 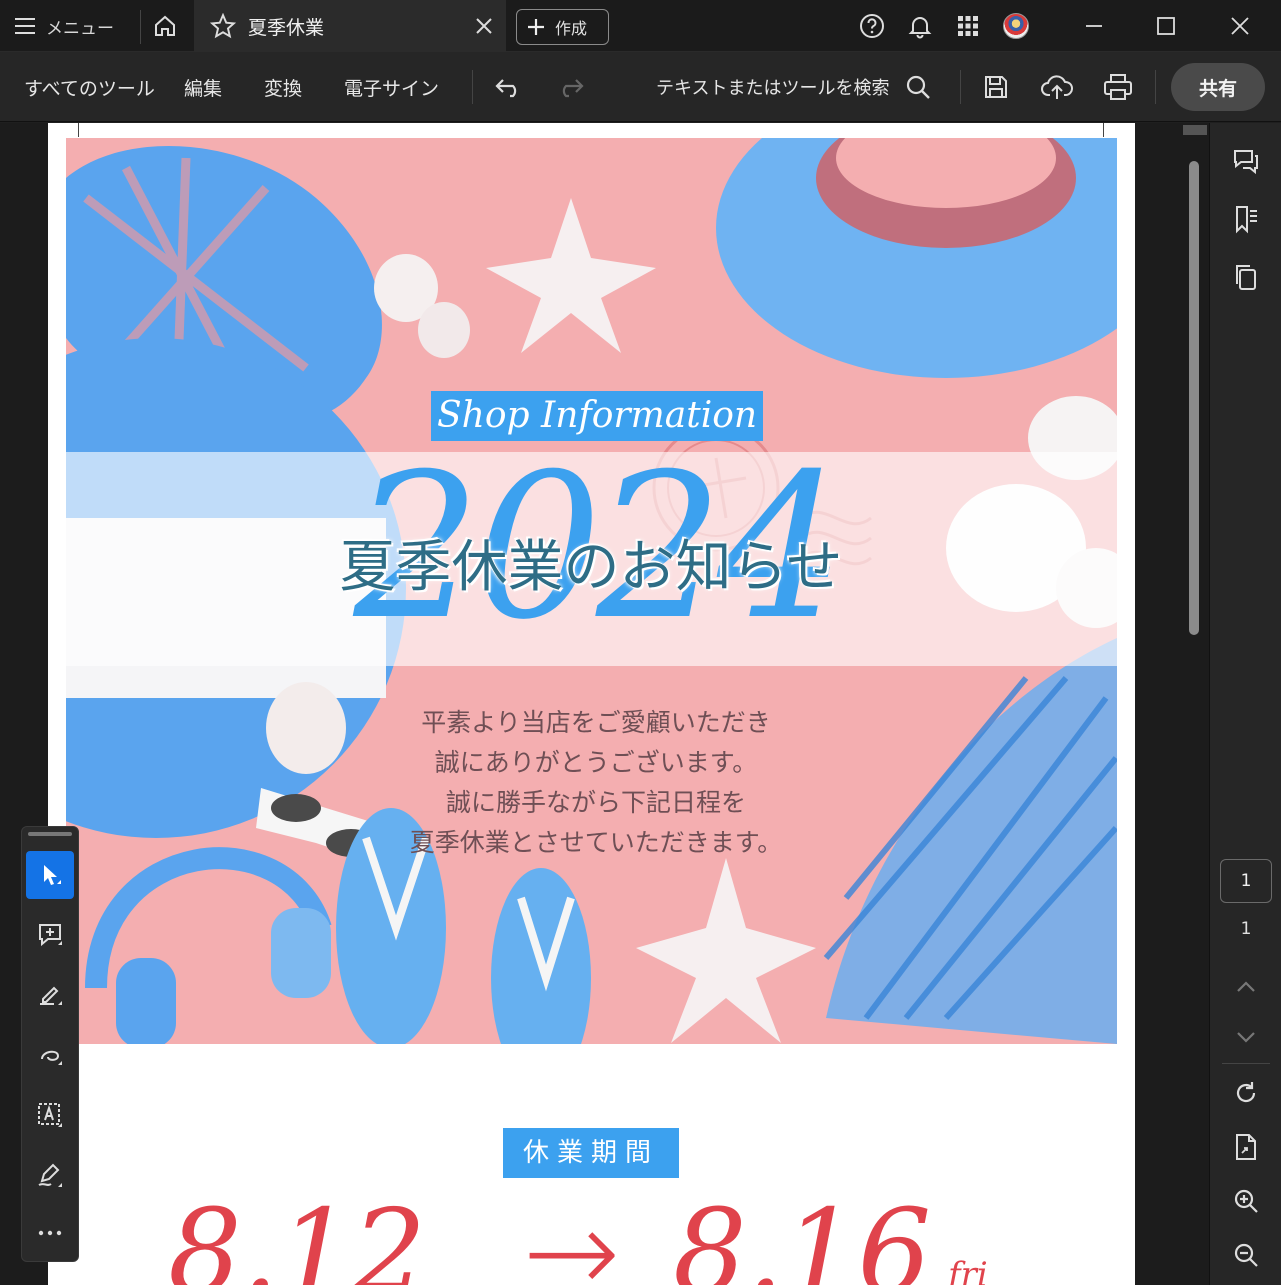 What do you see at coordinates (50, 1175) in the screenshot?
I see `sign-tool` at bounding box center [50, 1175].